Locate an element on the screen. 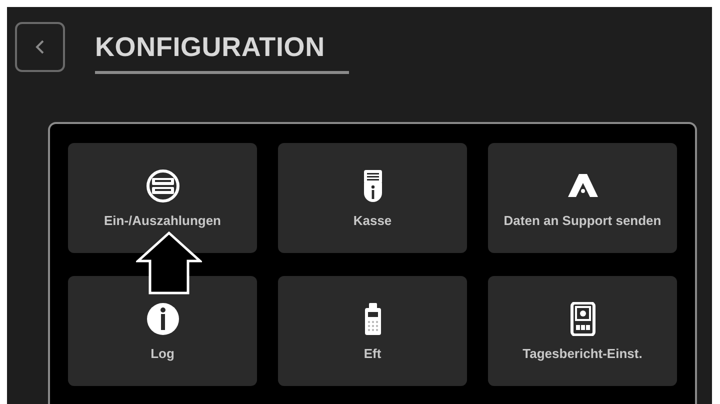  menu-tile: Ein-/Auszahlungen is located at coordinates (162, 198).